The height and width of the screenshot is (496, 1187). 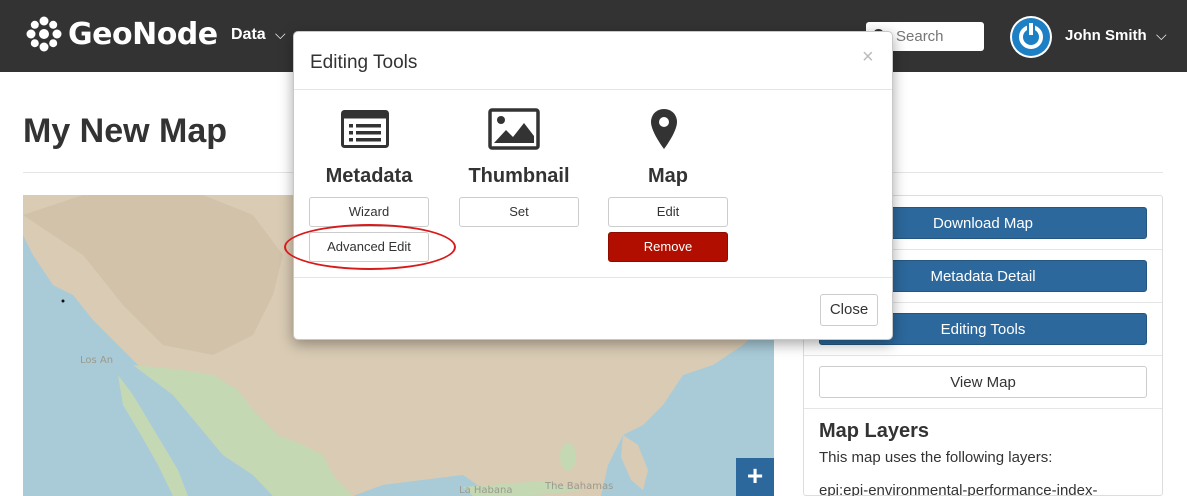 I want to click on modal-footer-divider, so click(x=593, y=277).